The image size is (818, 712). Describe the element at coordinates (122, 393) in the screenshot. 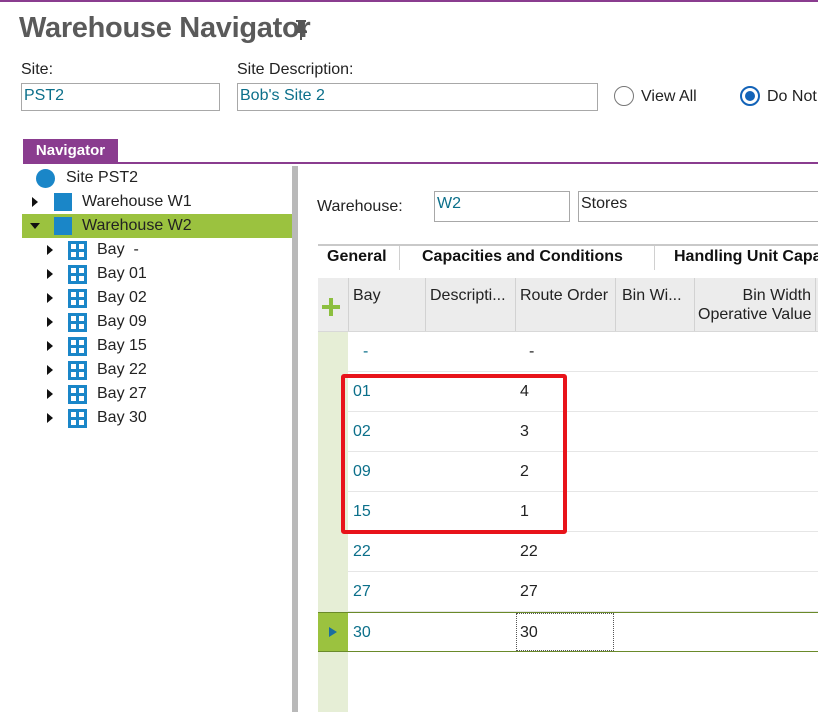

I see `tree-item-label: Bay 27` at that location.